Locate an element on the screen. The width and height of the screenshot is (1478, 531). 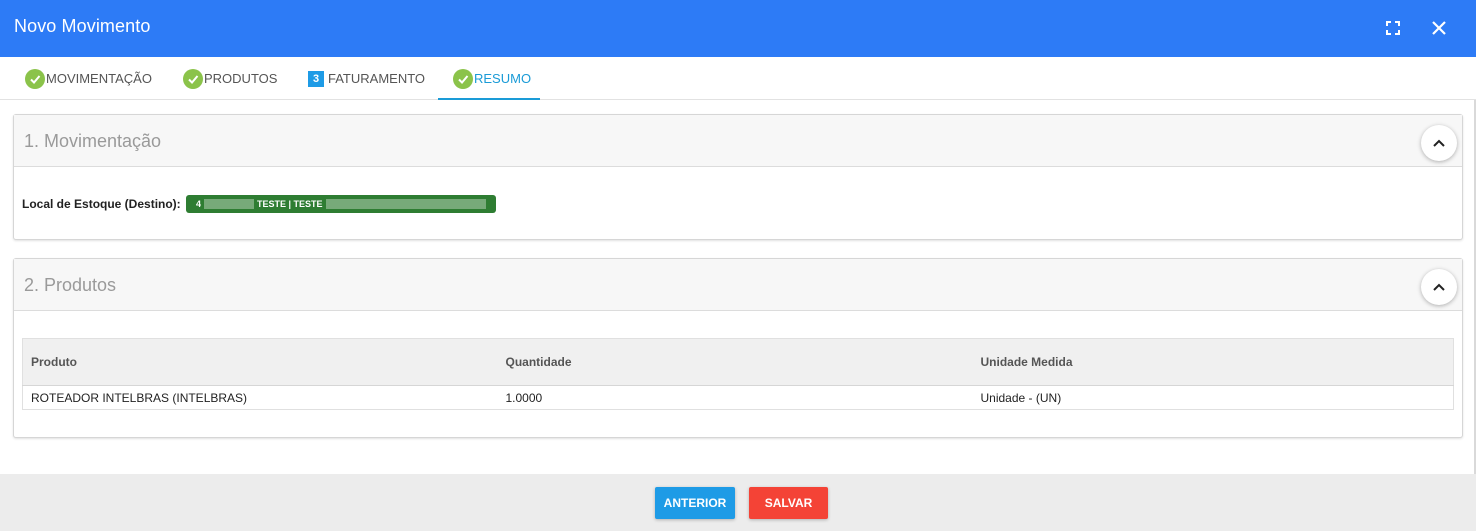
tab-label: FATURAMENTO is located at coordinates (377, 78).